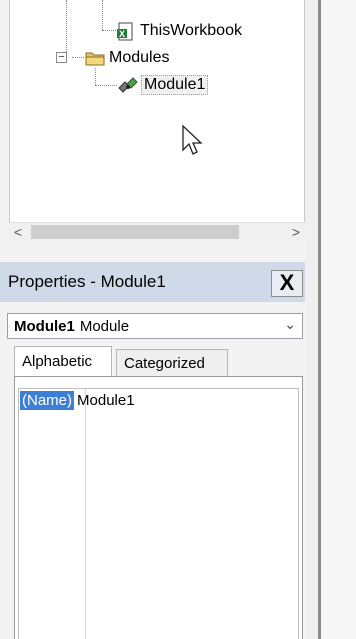 This screenshot has height=639, width=356. Describe the element at coordinates (85, 514) in the screenshot. I see `column-divider` at that location.